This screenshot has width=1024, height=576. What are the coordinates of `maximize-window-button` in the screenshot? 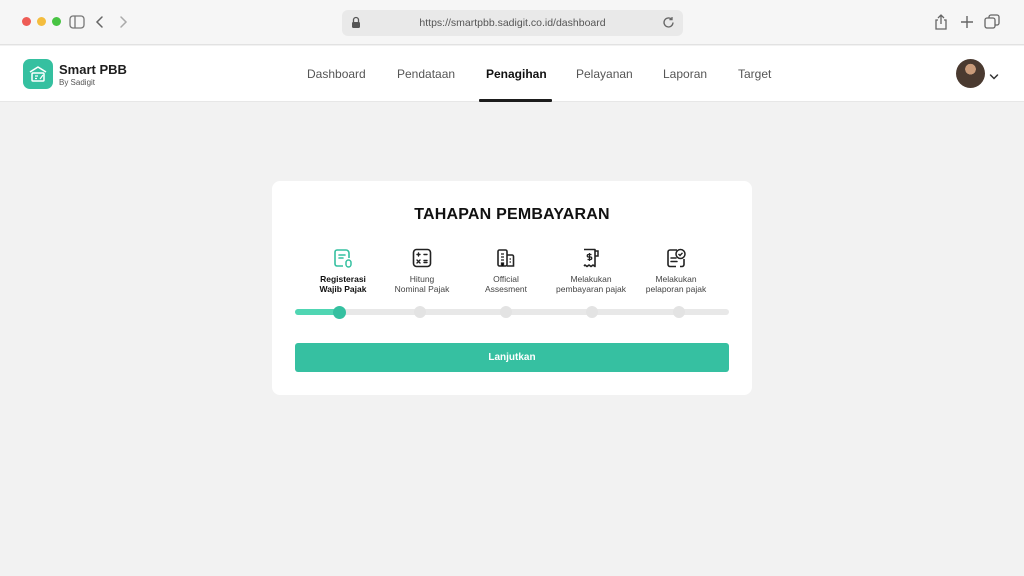 It's located at (56, 21).